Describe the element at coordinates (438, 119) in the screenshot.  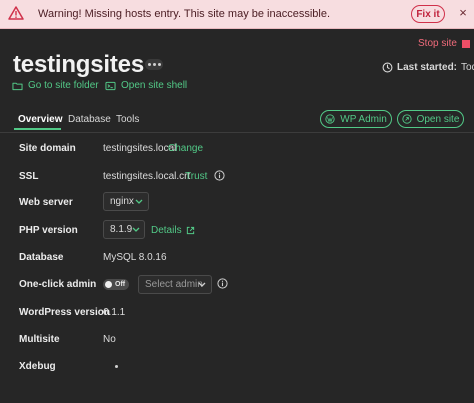
I see `open-site-label: Open site` at that location.